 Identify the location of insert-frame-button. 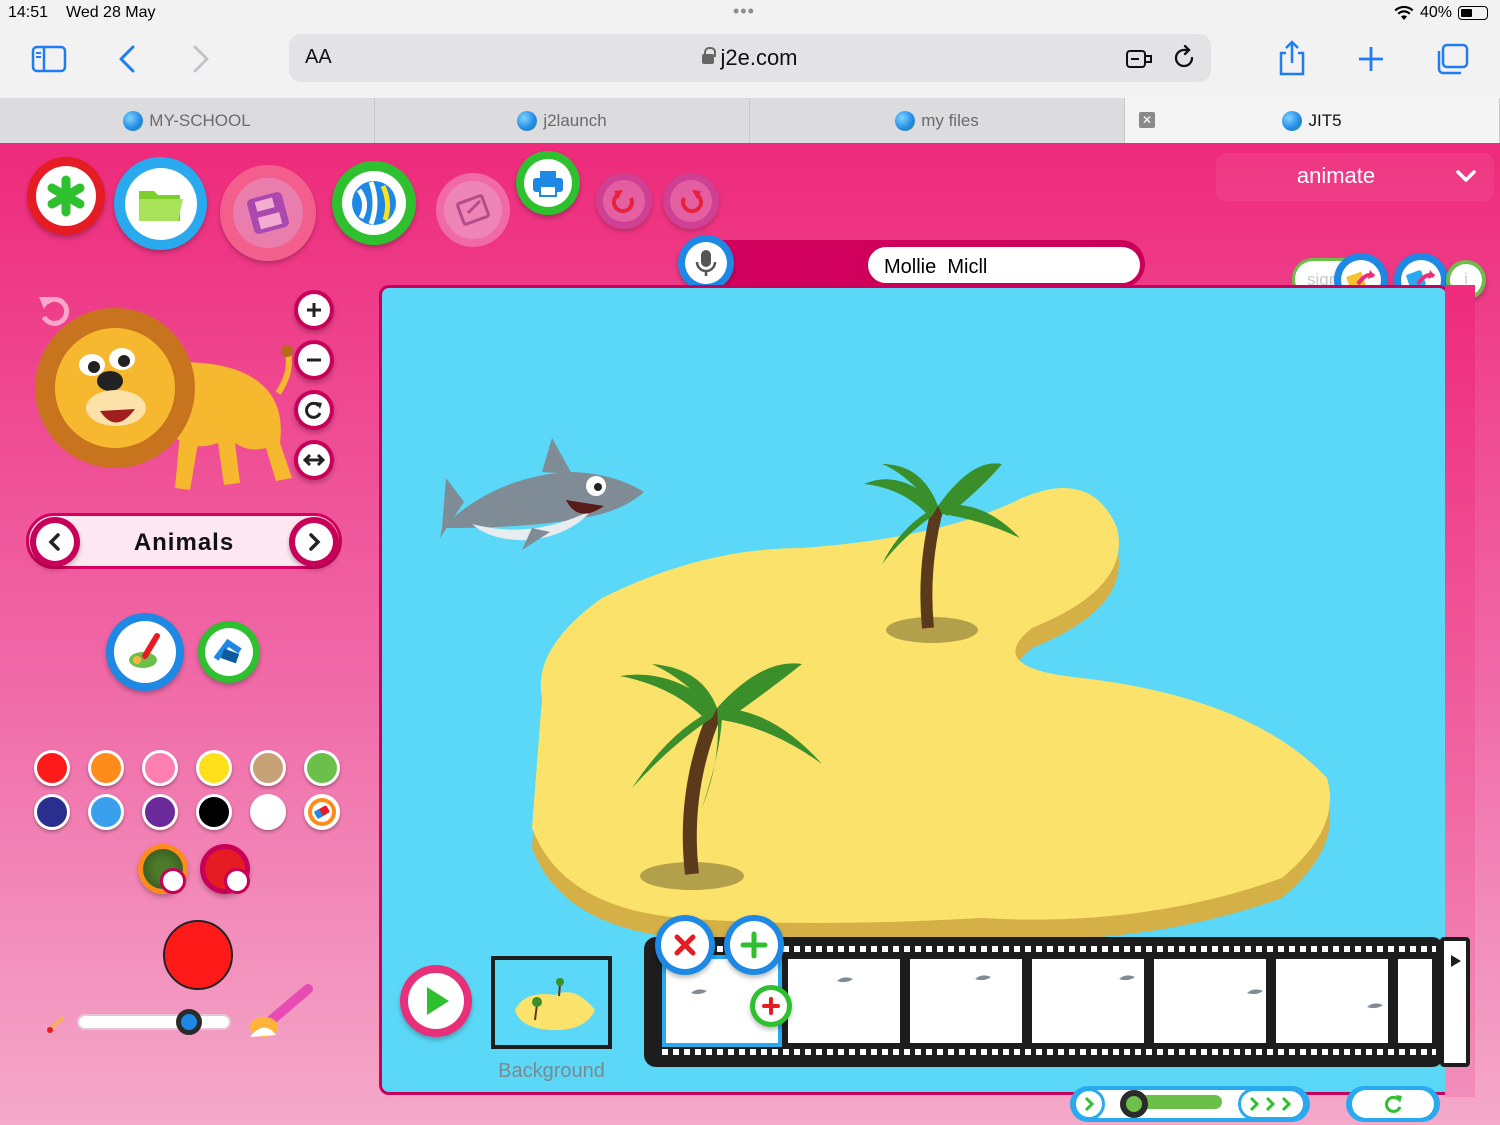
(771, 1006).